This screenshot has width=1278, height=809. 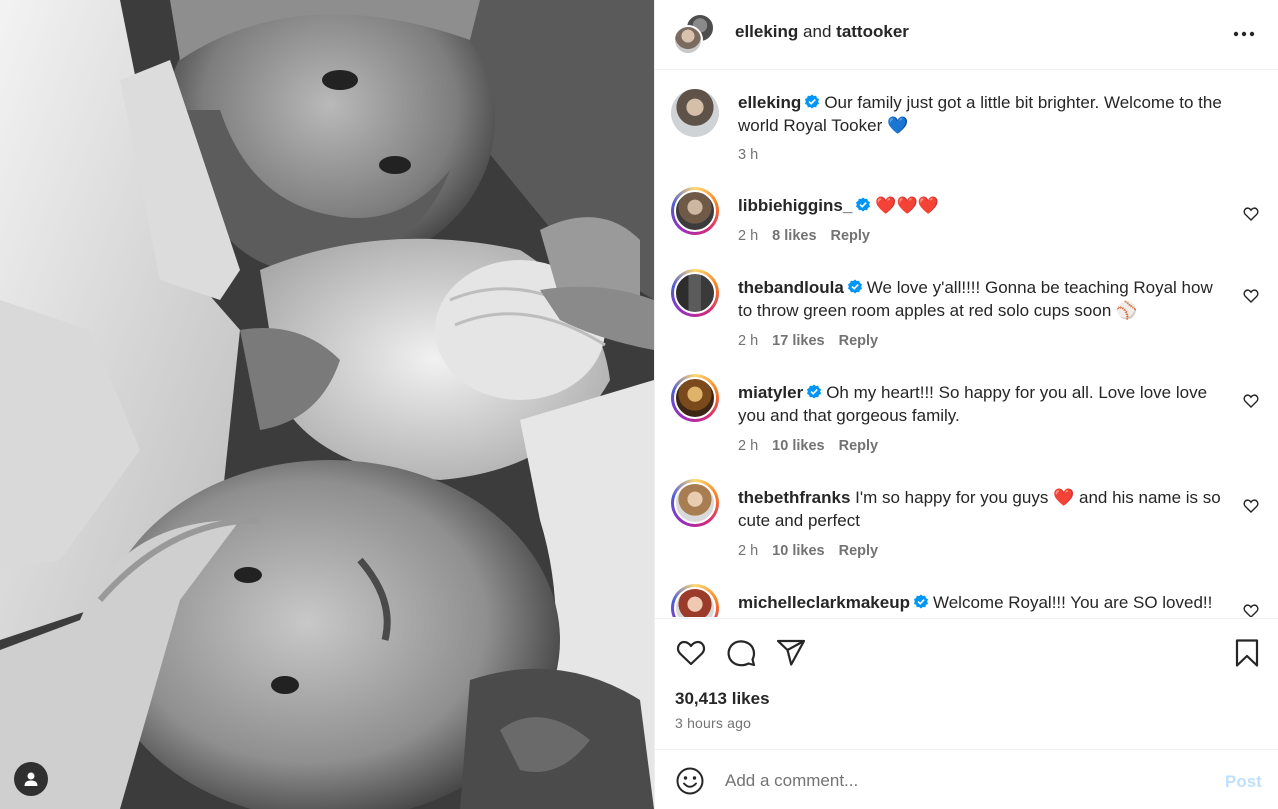 I want to click on post-button: Post, so click(x=1243, y=782).